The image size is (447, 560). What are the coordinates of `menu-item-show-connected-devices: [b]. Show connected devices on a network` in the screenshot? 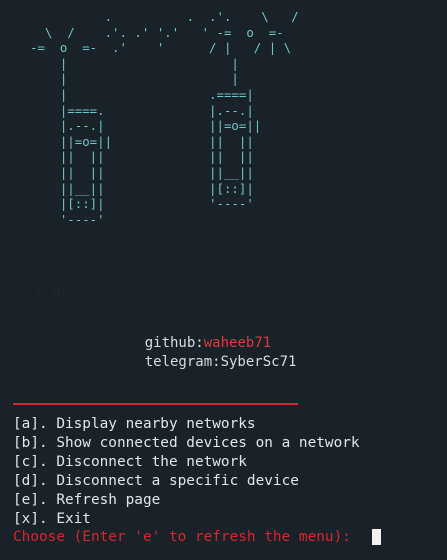 It's located at (186, 443).